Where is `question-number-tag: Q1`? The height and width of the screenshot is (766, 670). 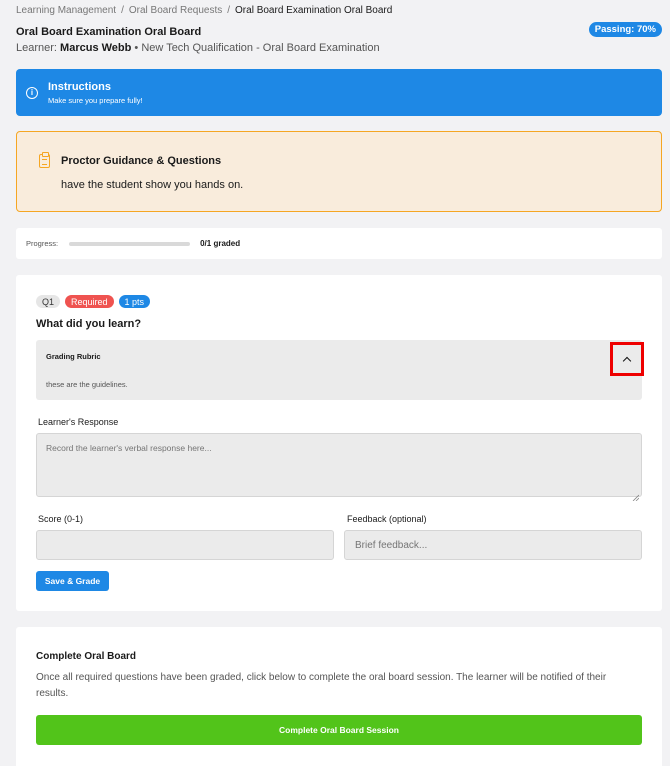 question-number-tag: Q1 is located at coordinates (48, 301).